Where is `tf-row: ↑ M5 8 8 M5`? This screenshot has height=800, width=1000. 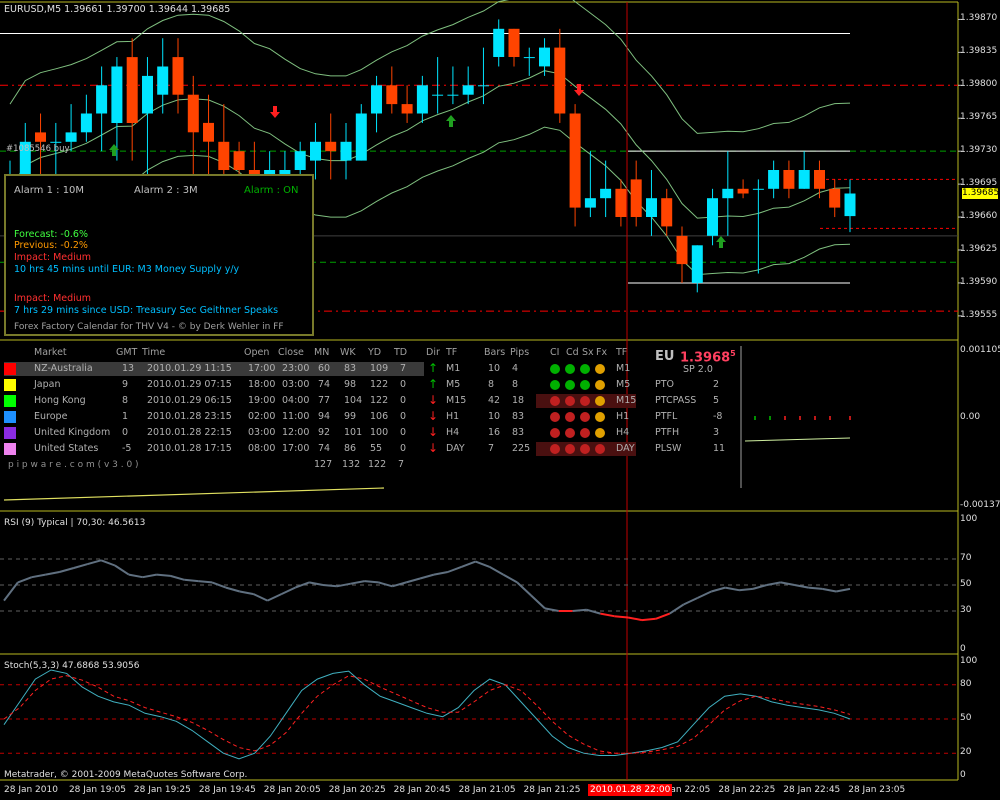 tf-row: ↑ M5 8 8 M5 is located at coordinates (531, 384).